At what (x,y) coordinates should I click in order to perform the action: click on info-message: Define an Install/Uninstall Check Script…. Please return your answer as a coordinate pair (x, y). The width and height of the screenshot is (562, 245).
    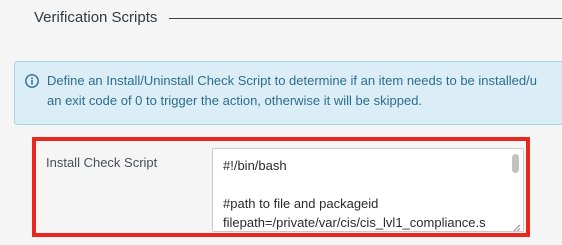
    Looking at the image, I should click on (292, 91).